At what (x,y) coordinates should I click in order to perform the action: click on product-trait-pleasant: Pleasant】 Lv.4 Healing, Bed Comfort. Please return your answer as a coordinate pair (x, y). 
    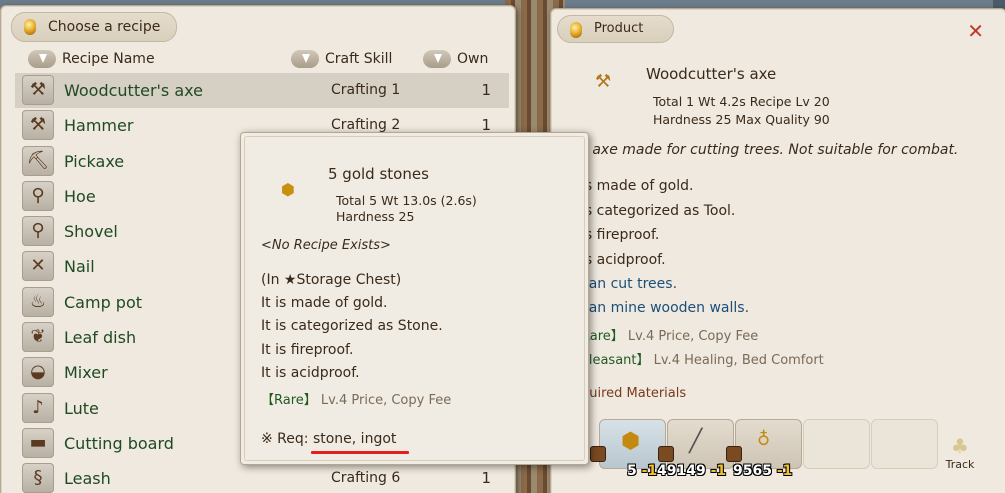
    Looking at the image, I should click on (702, 358).